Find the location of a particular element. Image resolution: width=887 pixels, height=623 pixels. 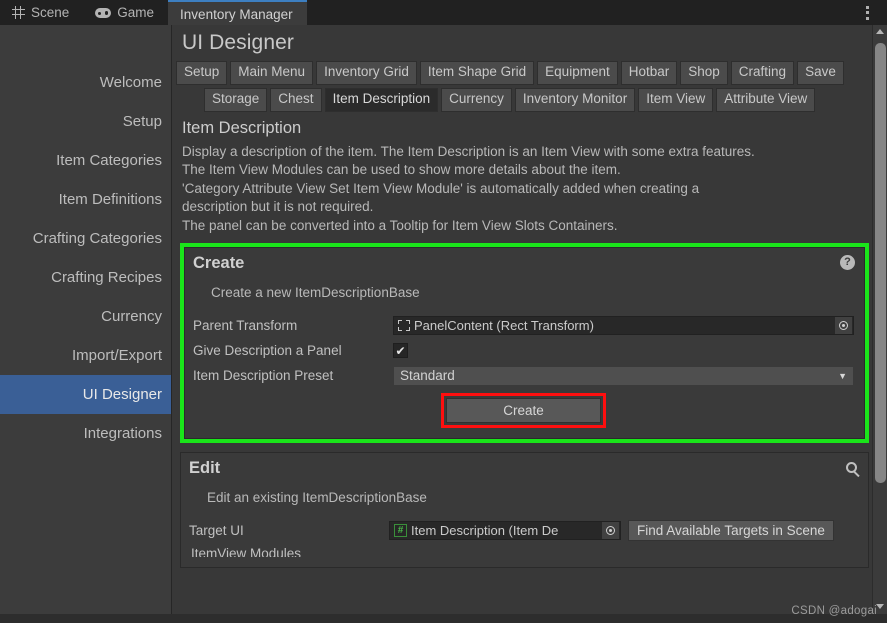

tab-equipment: Equipment is located at coordinates (577, 73).